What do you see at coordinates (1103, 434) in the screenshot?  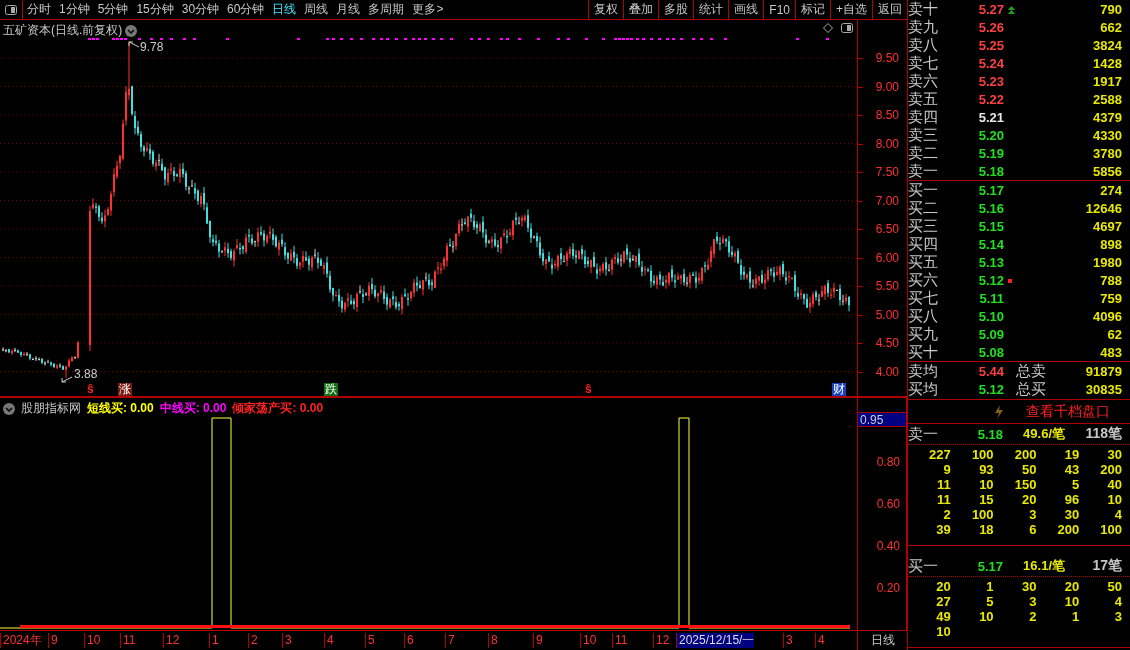 I see `order-count: 118笔` at bounding box center [1103, 434].